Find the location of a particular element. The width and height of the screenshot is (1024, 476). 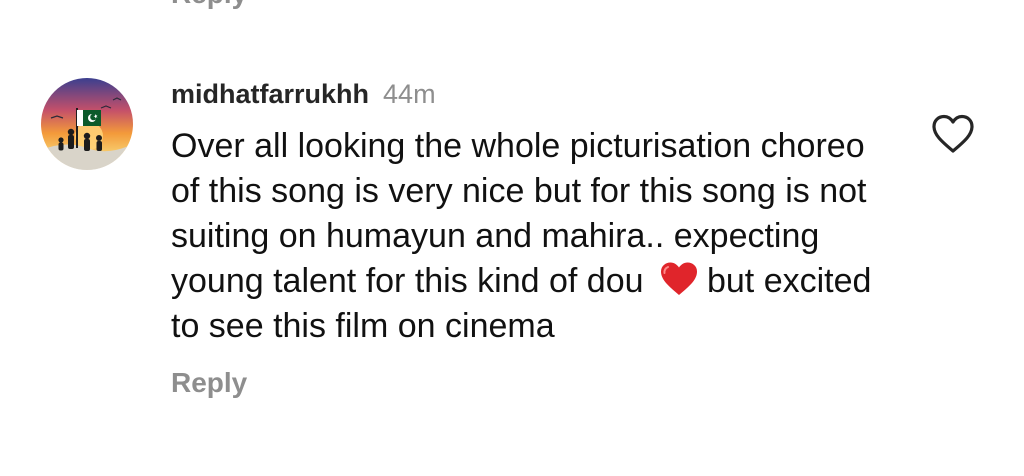

avatar is located at coordinates (87, 124).